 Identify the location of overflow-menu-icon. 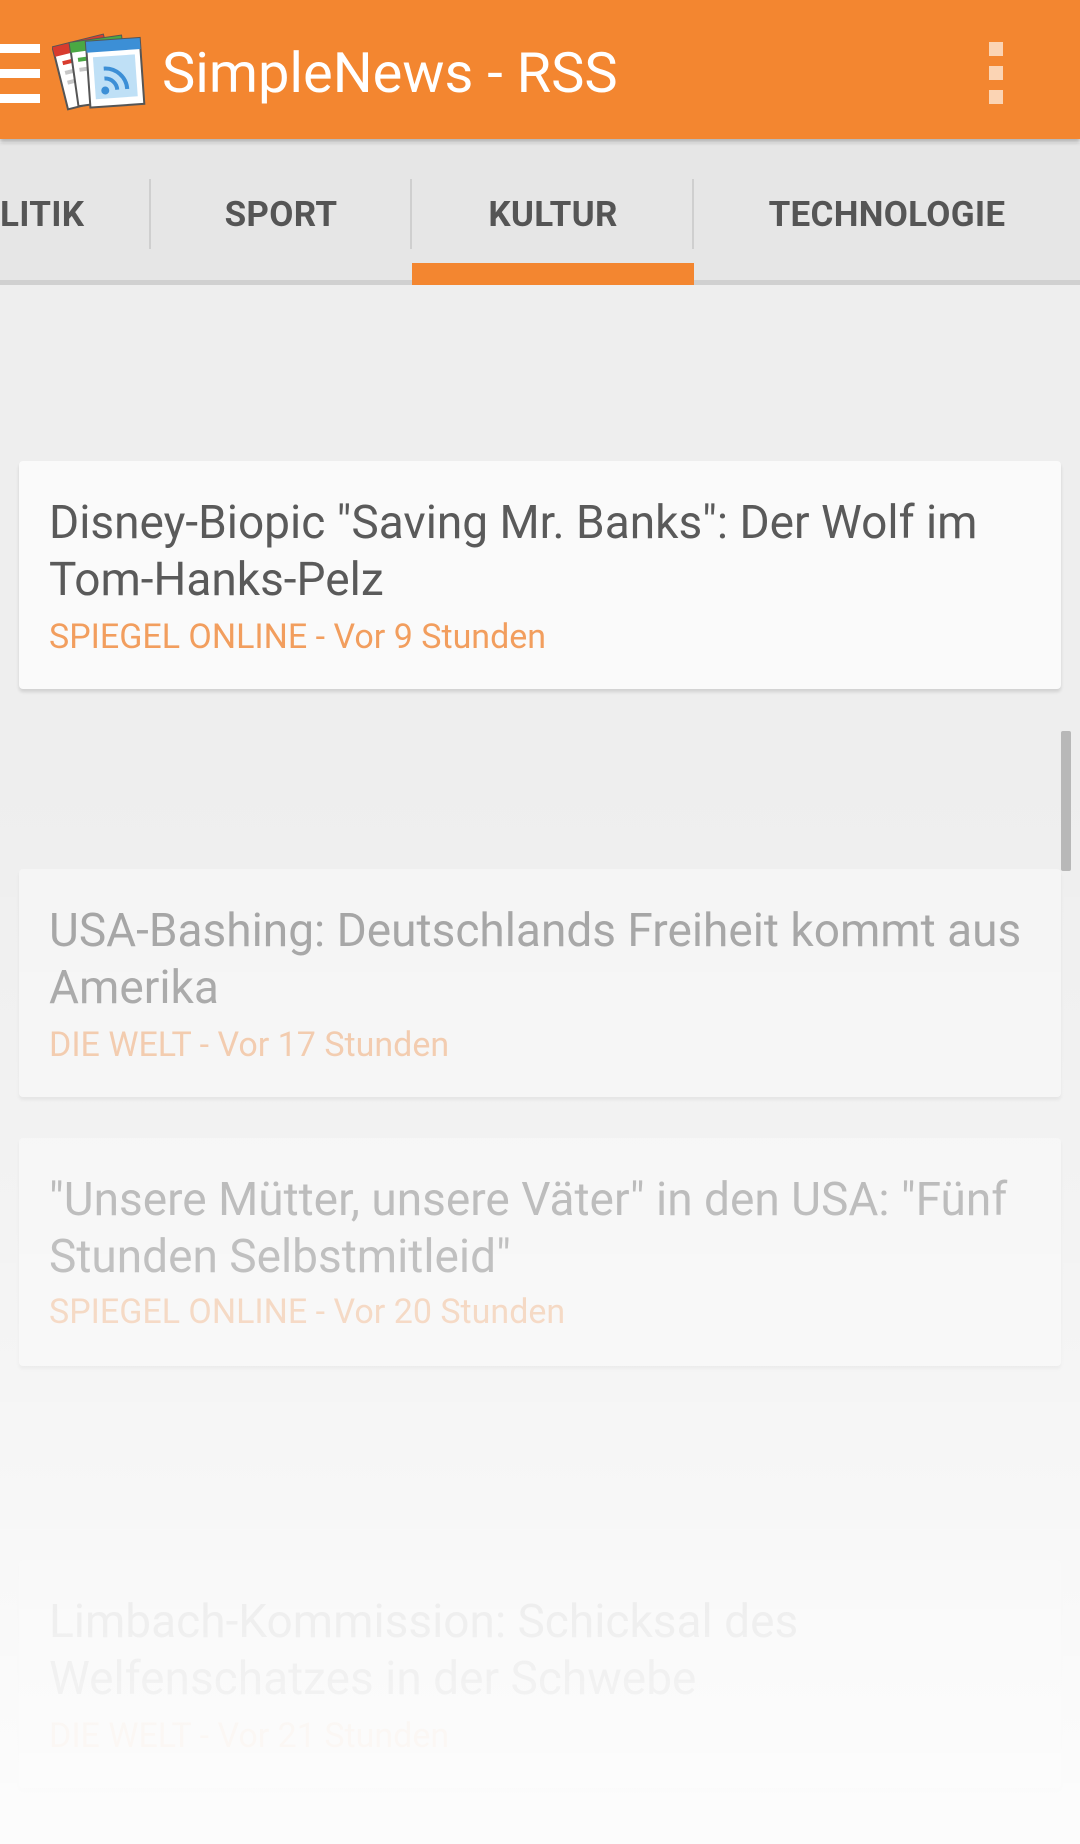
(996, 73).